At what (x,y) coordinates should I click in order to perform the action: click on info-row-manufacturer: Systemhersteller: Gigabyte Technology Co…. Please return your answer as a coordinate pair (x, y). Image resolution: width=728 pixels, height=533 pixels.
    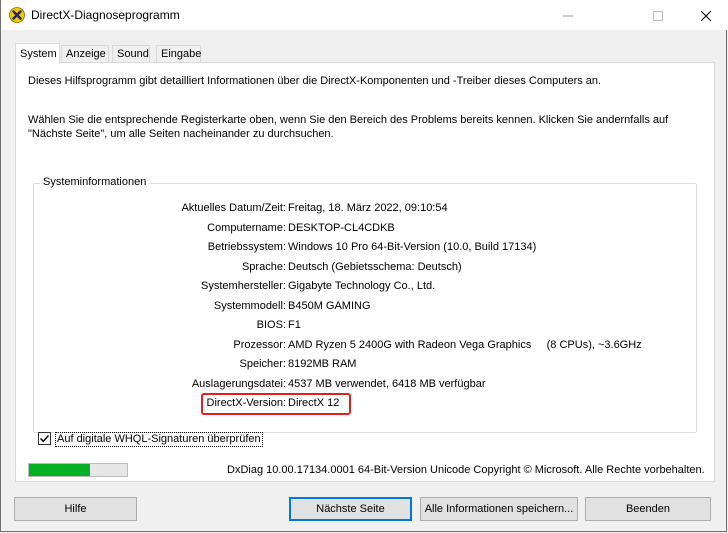
    Looking at the image, I should click on (364, 287).